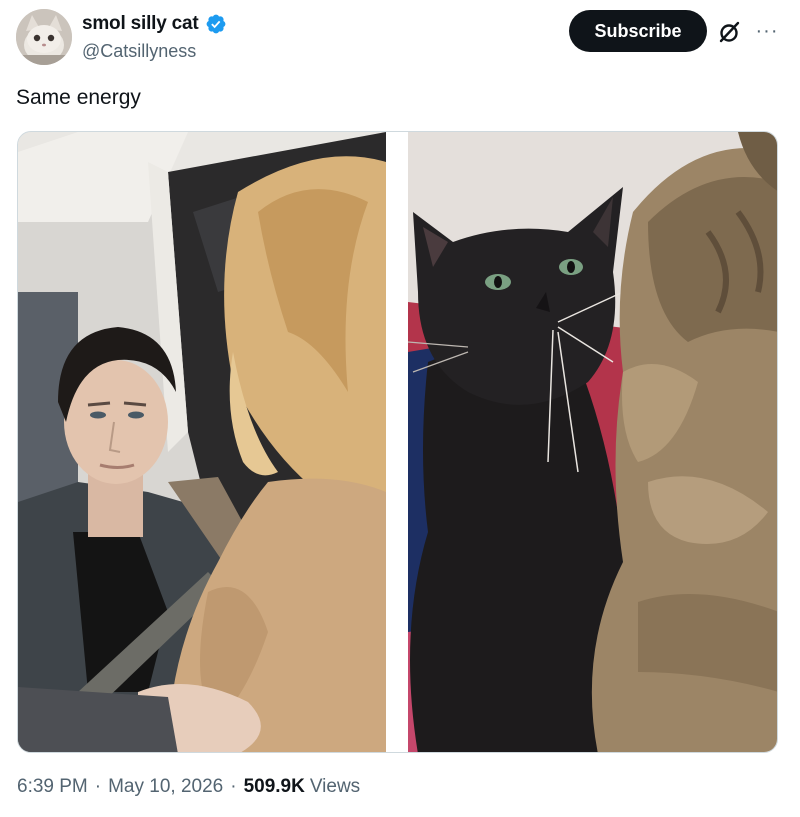 The height and width of the screenshot is (817, 800). What do you see at coordinates (78, 97) in the screenshot?
I see `tweet-text: Same energy` at bounding box center [78, 97].